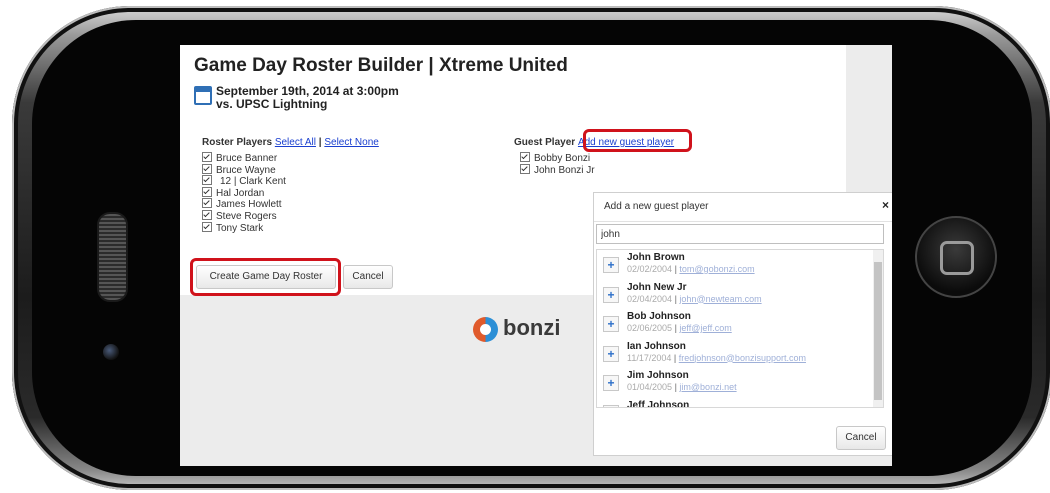 This screenshot has height=493, width=1050. Describe the element at coordinates (290, 181) in the screenshot. I see `roster-player: 12 | Clark Kent` at that location.